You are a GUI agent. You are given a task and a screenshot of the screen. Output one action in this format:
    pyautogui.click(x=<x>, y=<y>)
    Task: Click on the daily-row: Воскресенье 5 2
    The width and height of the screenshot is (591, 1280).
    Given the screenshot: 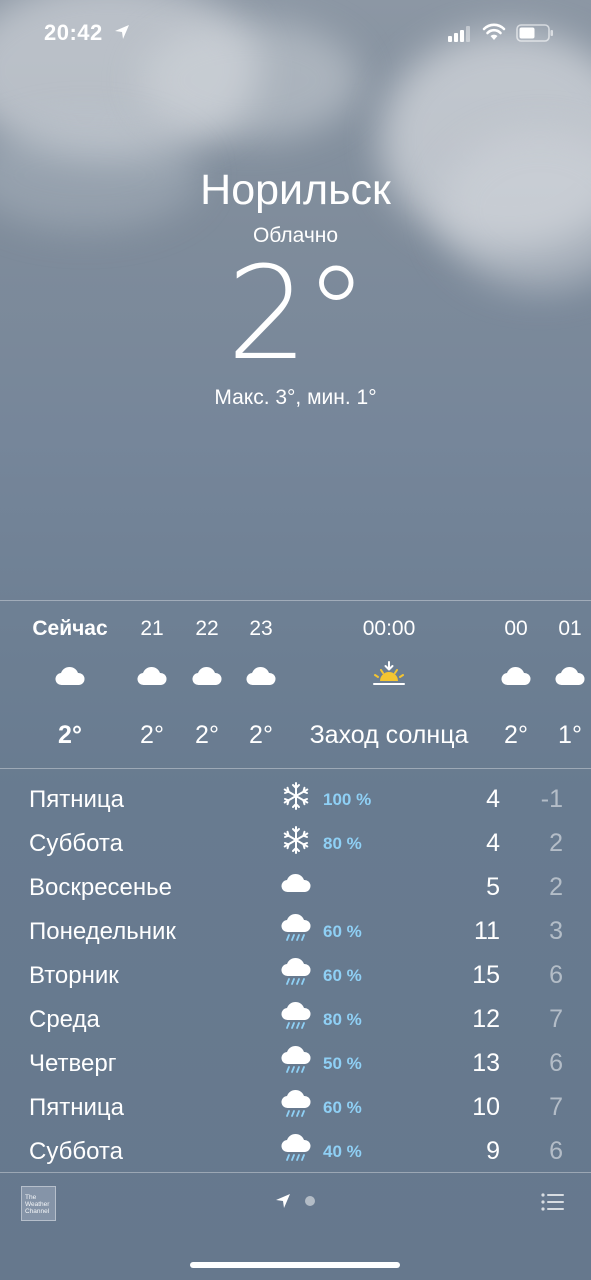 What is the action you would take?
    pyautogui.click(x=295, y=884)
    